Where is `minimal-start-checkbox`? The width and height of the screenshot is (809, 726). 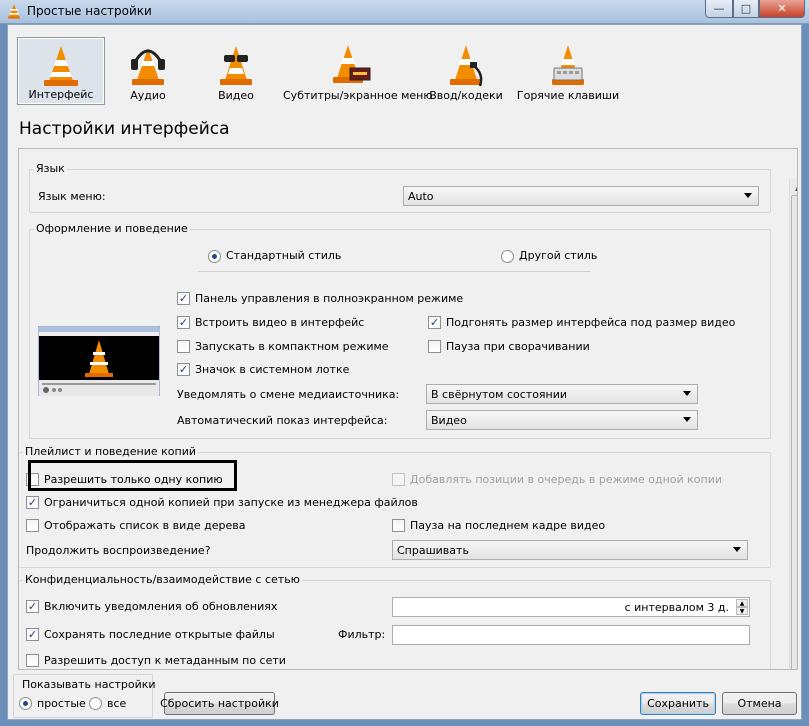 minimal-start-checkbox is located at coordinates (183, 346).